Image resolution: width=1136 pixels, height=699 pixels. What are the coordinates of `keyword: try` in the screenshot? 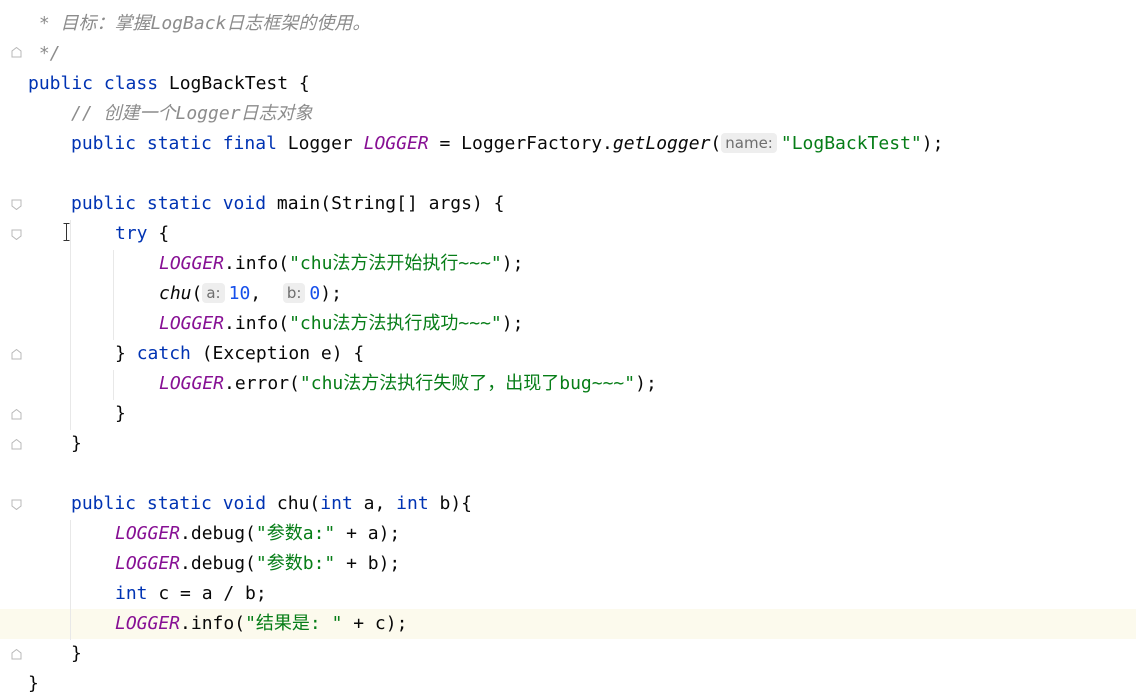 It's located at (131, 233).